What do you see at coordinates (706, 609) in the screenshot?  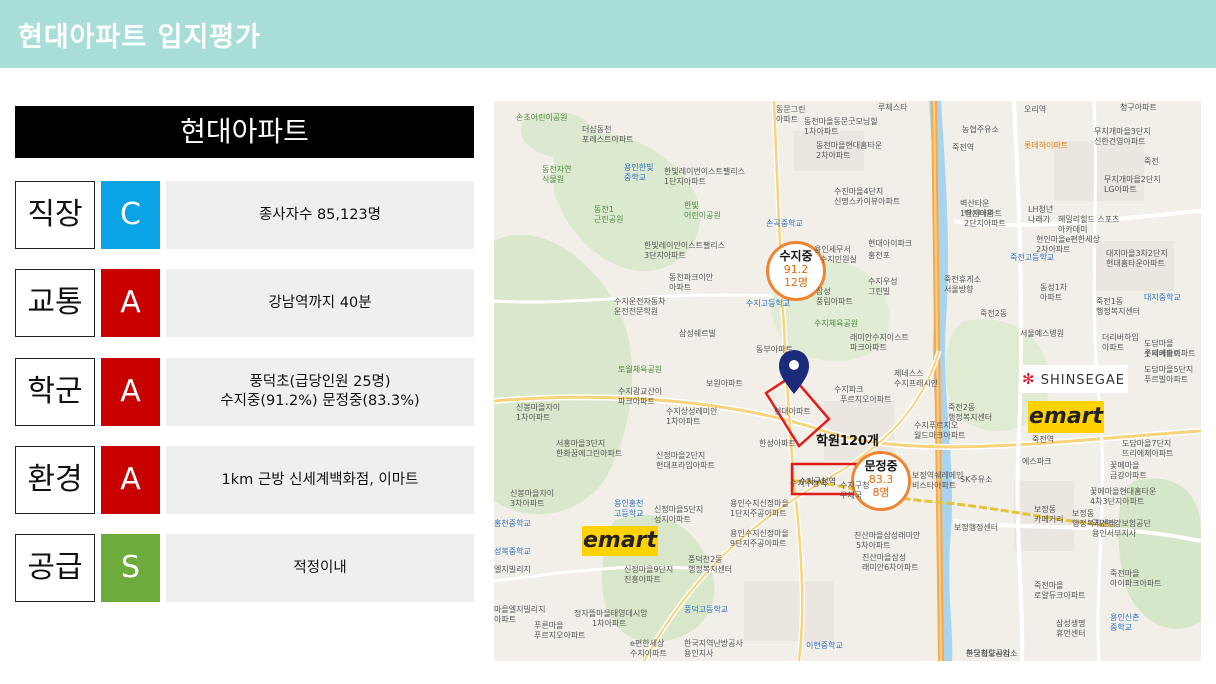 I see `map-place-label: 풍덕고등학교` at bounding box center [706, 609].